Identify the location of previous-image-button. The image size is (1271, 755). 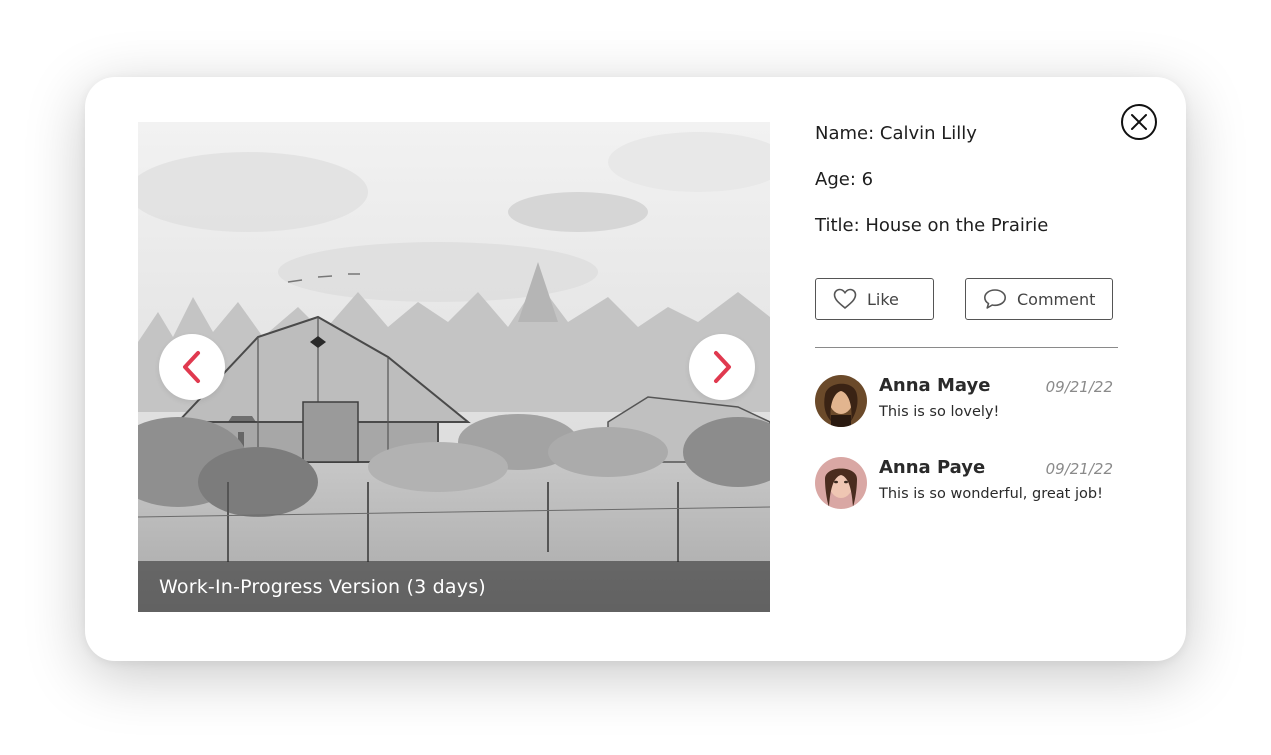
(192, 367).